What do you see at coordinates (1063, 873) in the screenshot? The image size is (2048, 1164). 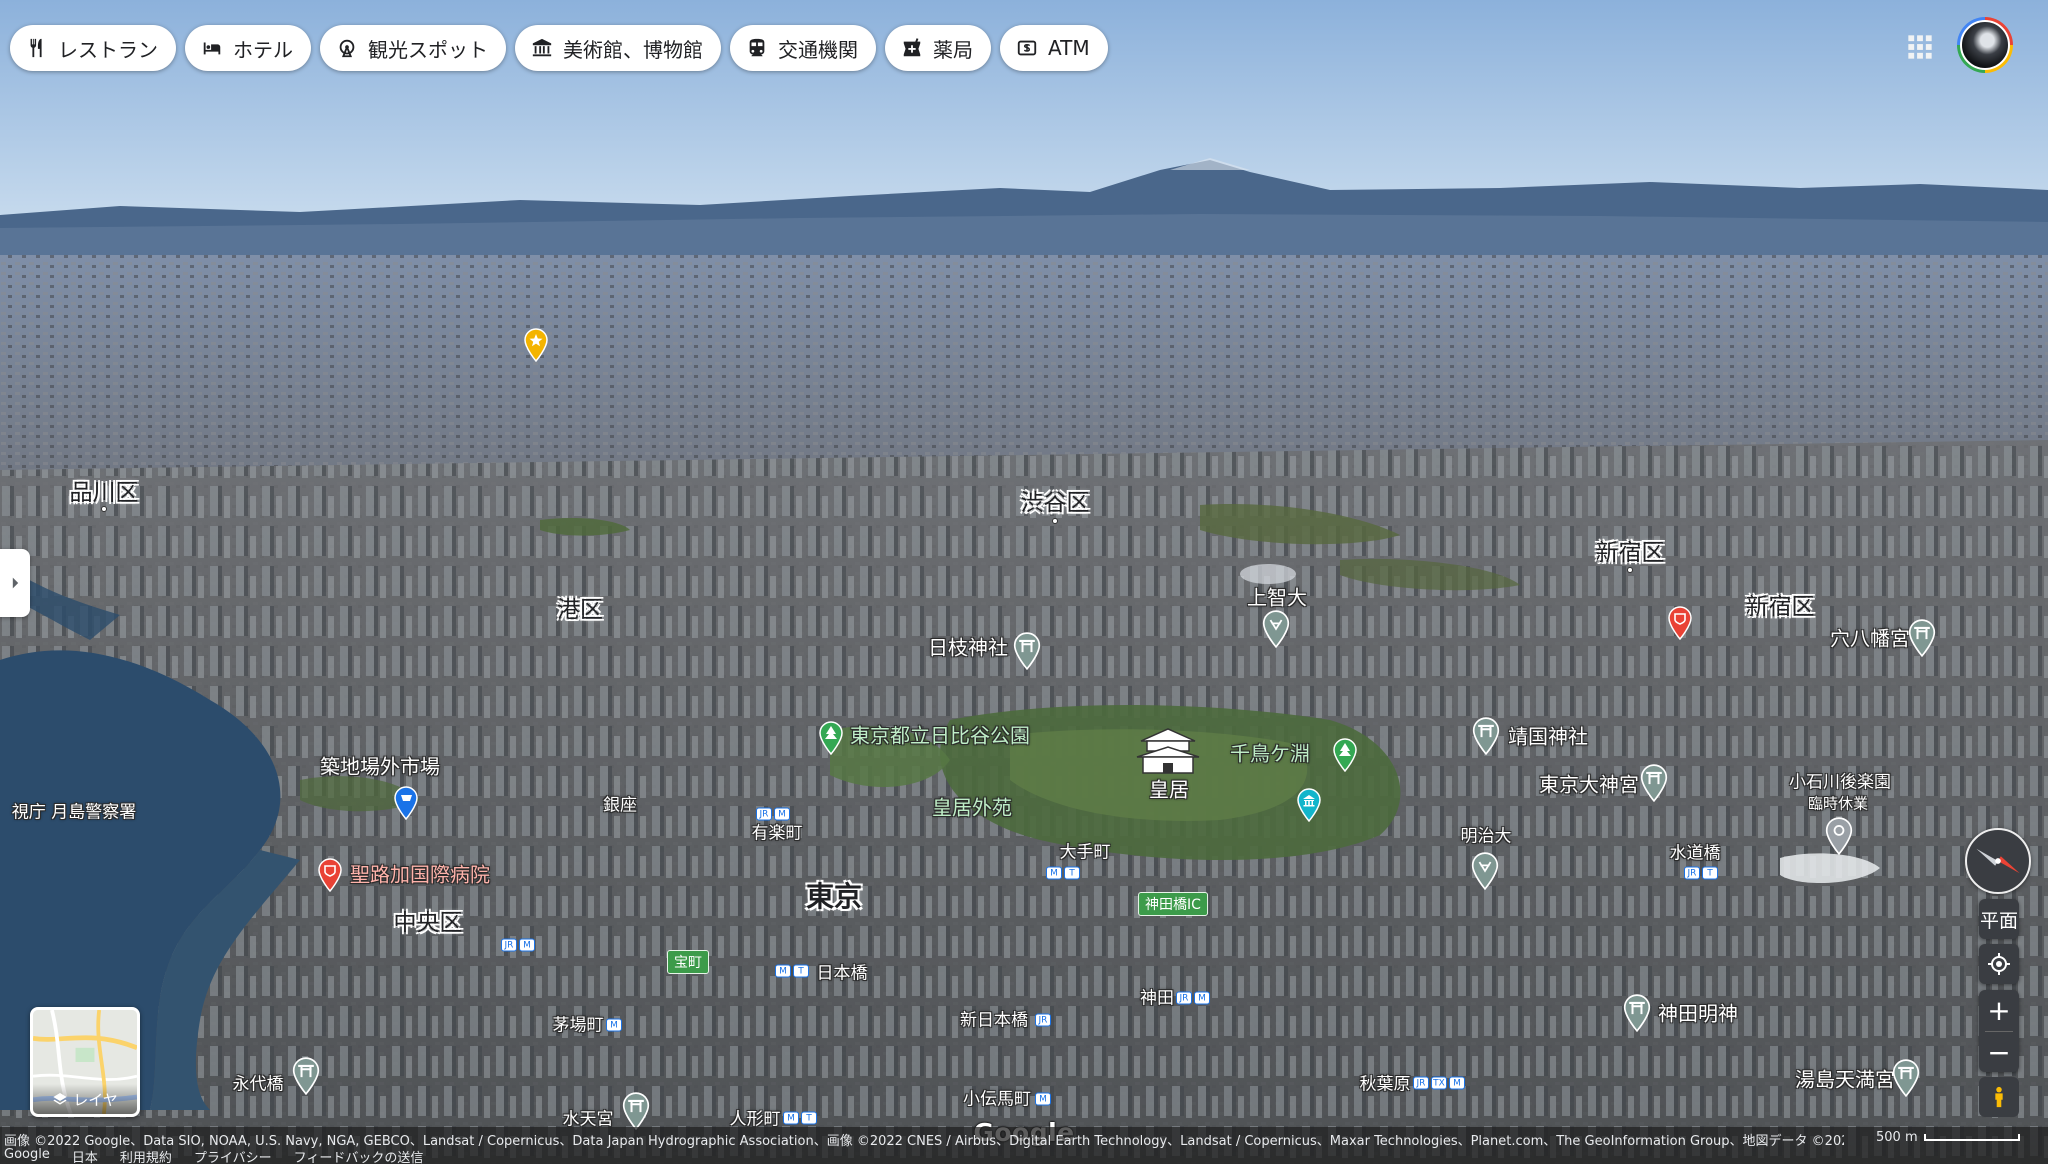 I see `station-marker-otemachi: MT` at bounding box center [1063, 873].